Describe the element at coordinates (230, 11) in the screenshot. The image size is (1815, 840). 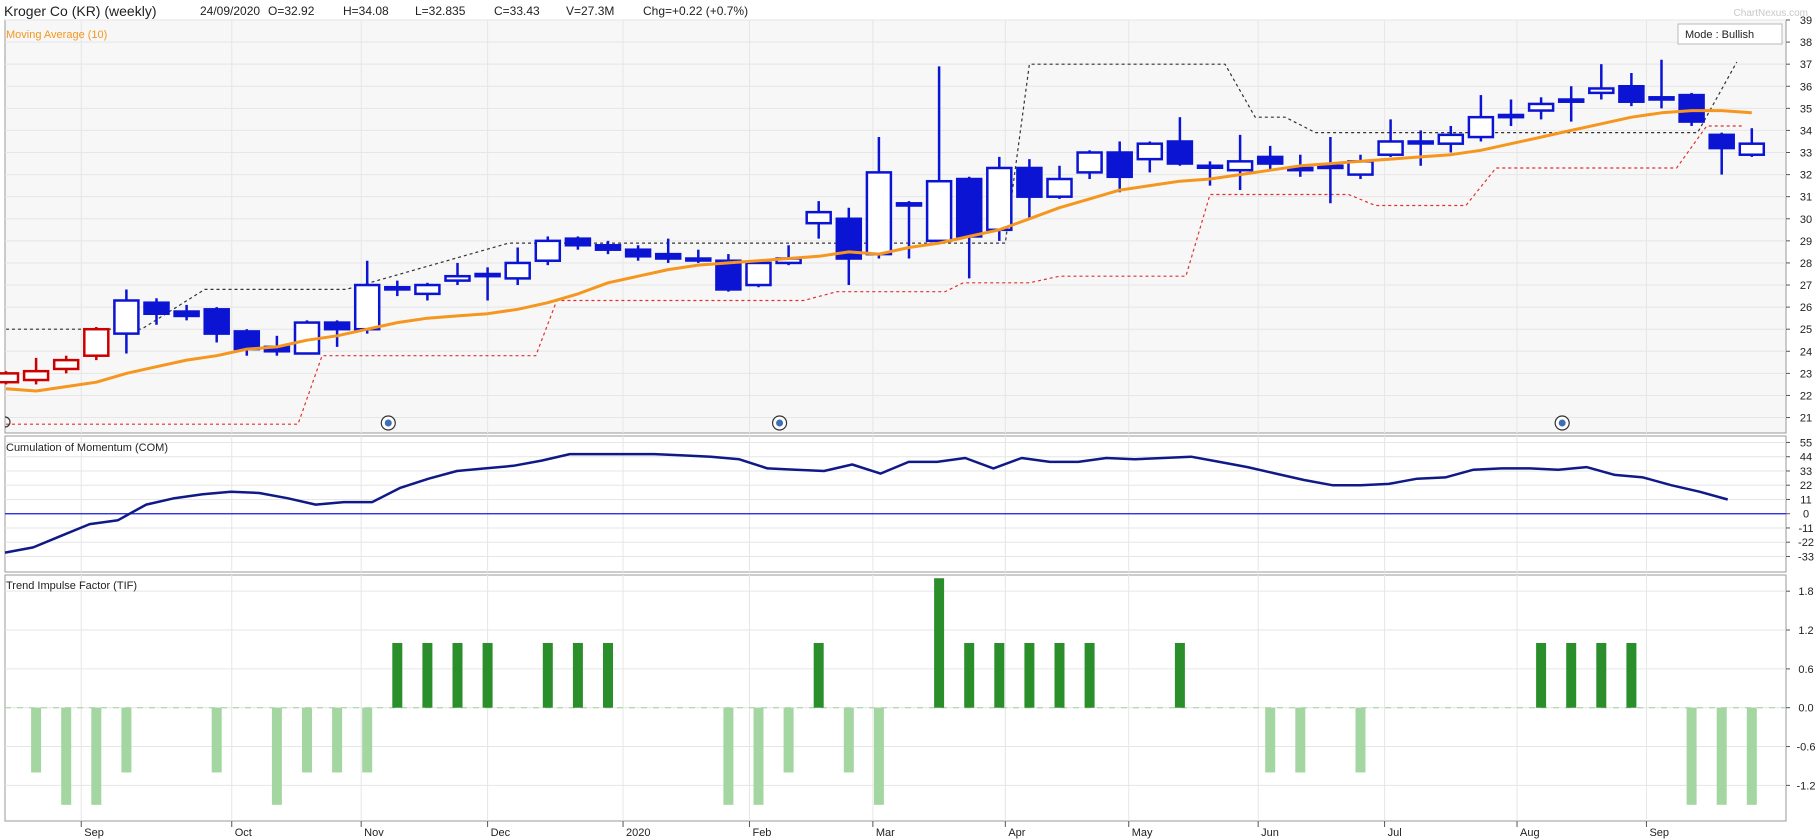
I see `header-date: 24/09/2020` at that location.